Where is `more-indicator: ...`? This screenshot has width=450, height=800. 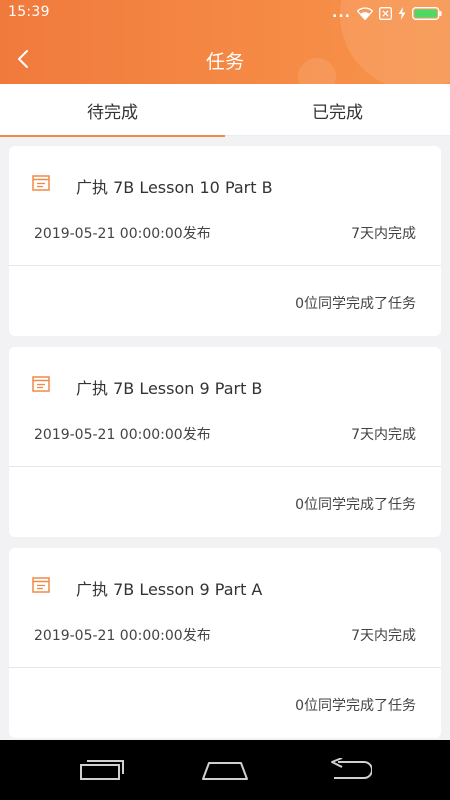
more-indicator: ... is located at coordinates (341, 13).